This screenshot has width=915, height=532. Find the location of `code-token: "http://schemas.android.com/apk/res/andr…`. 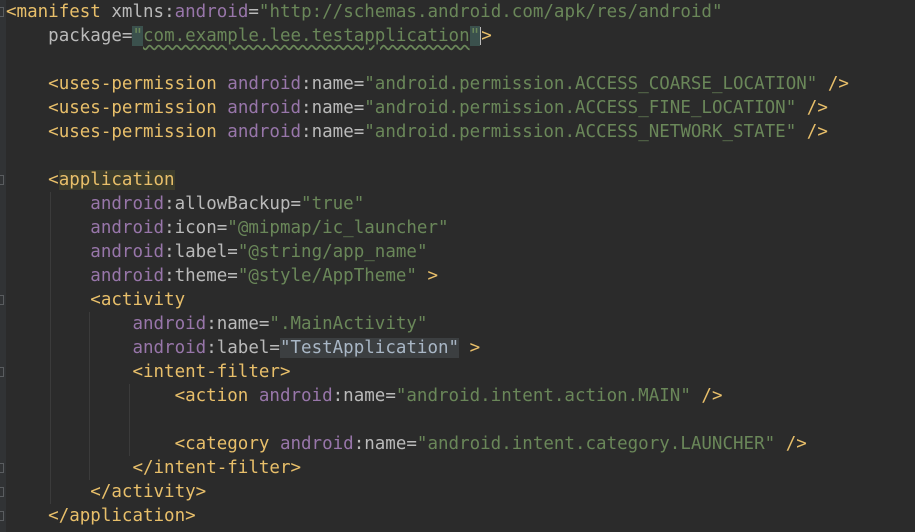

code-token: "http://schemas.android.com/apk/res/andr… is located at coordinates (490, 12).